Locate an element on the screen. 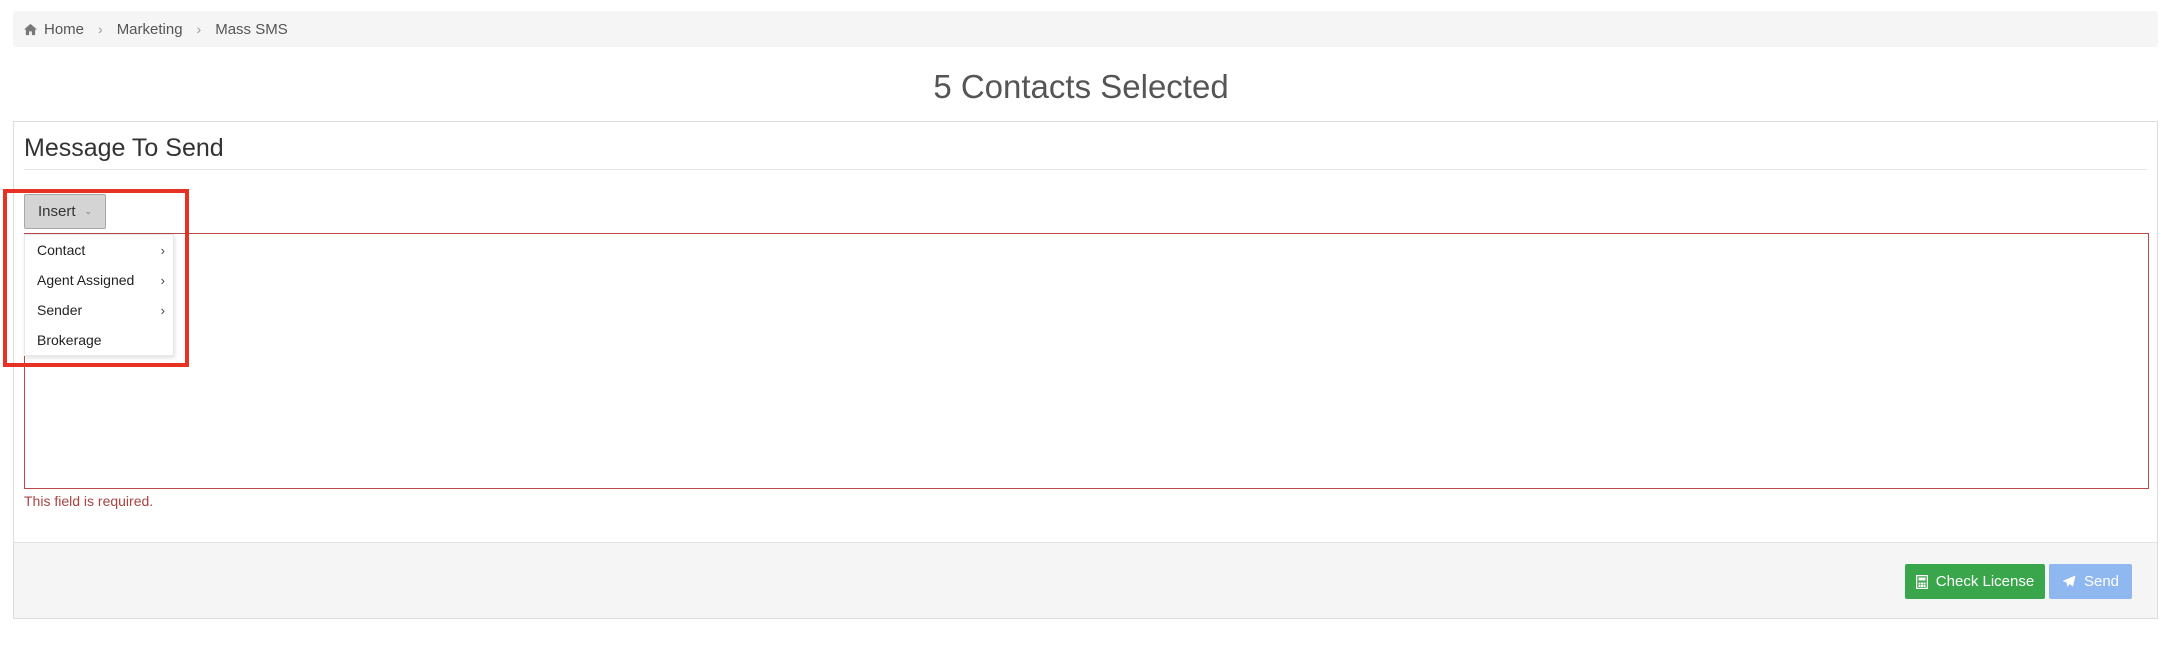  page-title: 5 Contacts Selected is located at coordinates (1081, 86).